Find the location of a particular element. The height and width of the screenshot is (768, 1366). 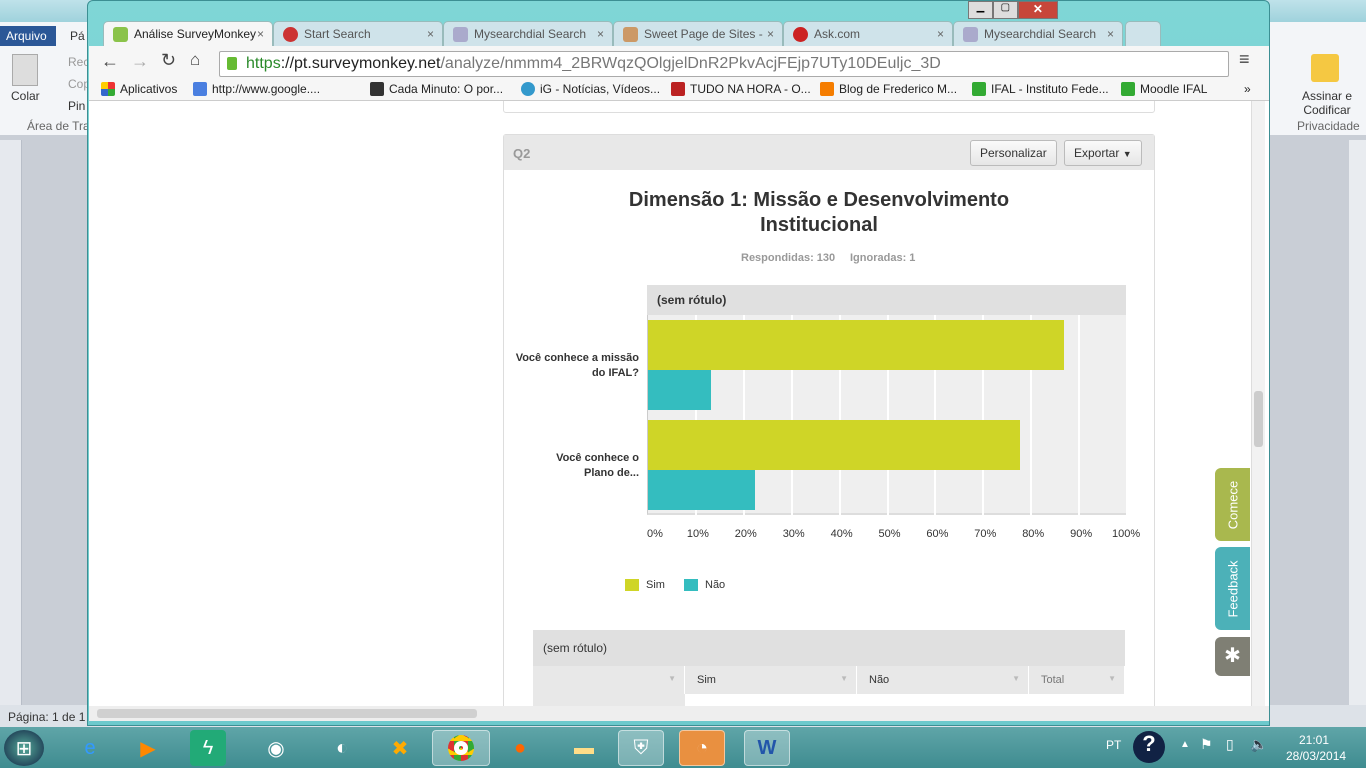

magnifier-icon is located at coordinates (460, 34).